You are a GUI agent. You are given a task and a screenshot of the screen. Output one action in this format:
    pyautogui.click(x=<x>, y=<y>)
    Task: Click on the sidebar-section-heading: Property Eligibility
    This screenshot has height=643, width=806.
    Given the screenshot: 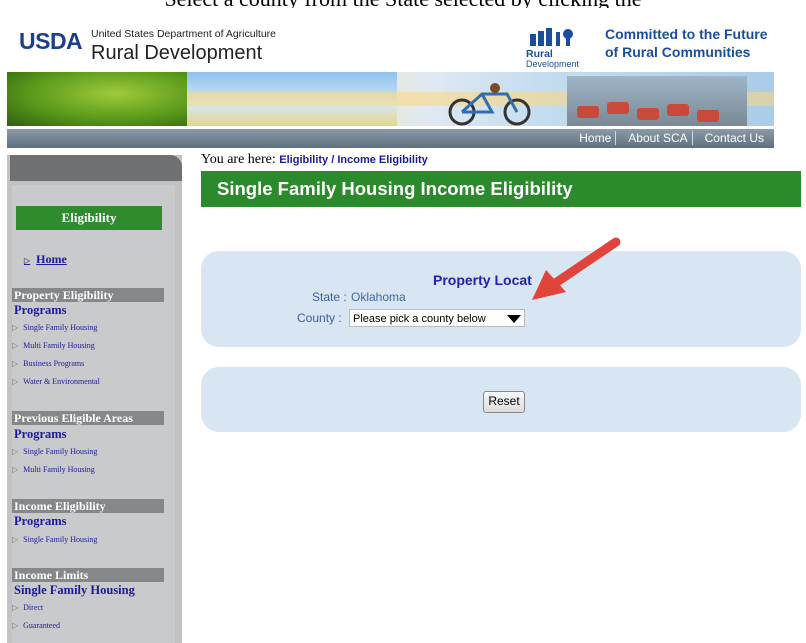 What is the action you would take?
    pyautogui.click(x=88, y=295)
    